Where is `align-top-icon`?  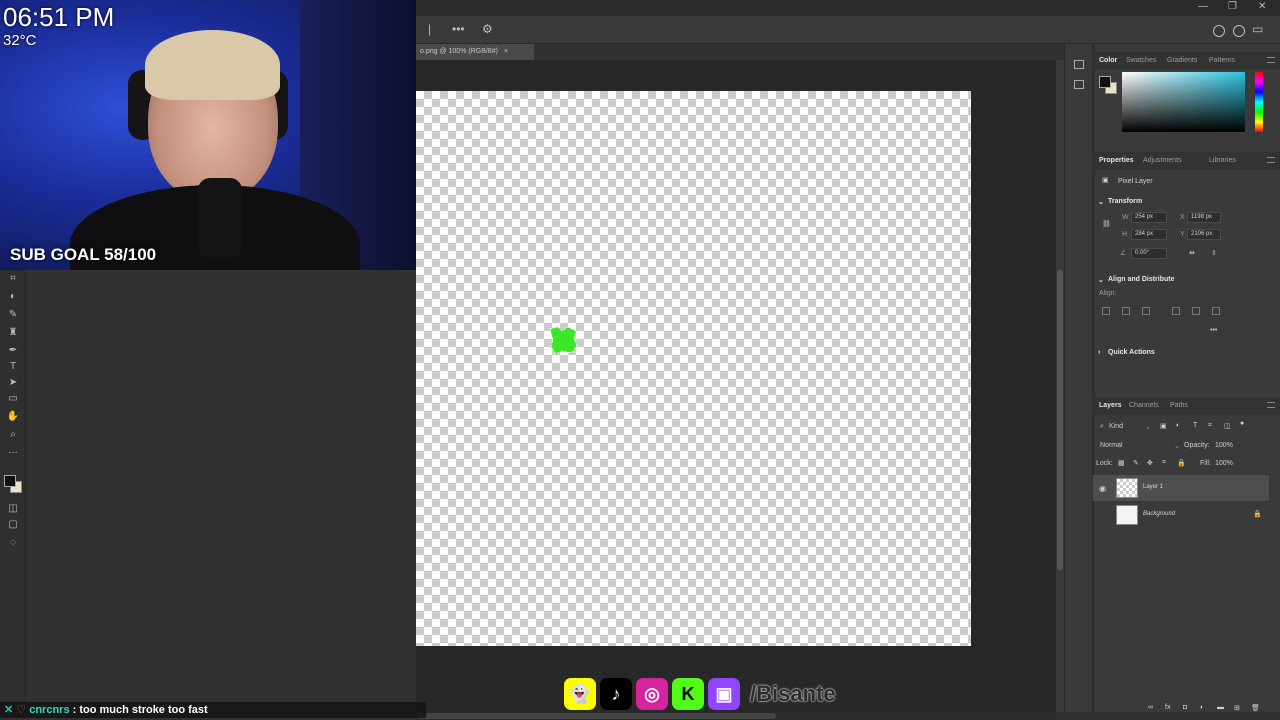 align-top-icon is located at coordinates (1176, 311).